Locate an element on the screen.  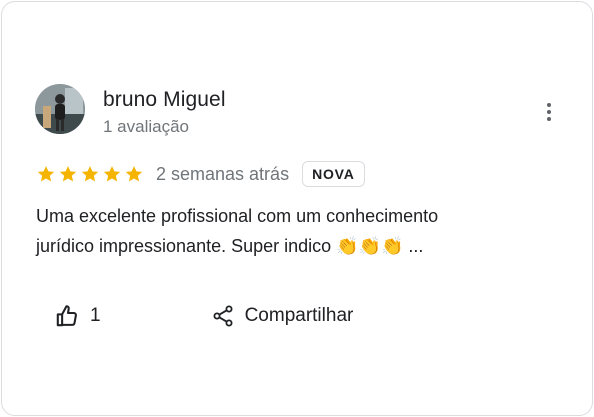
review-text-line-2-text: jurídico impressionante. Super indico is located at coordinates (186, 246).